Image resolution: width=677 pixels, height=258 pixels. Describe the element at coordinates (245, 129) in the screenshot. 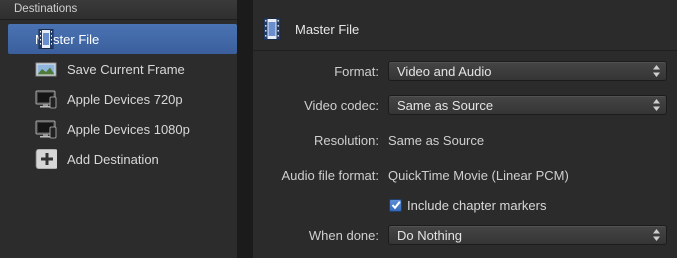

I see `panel-gap` at that location.